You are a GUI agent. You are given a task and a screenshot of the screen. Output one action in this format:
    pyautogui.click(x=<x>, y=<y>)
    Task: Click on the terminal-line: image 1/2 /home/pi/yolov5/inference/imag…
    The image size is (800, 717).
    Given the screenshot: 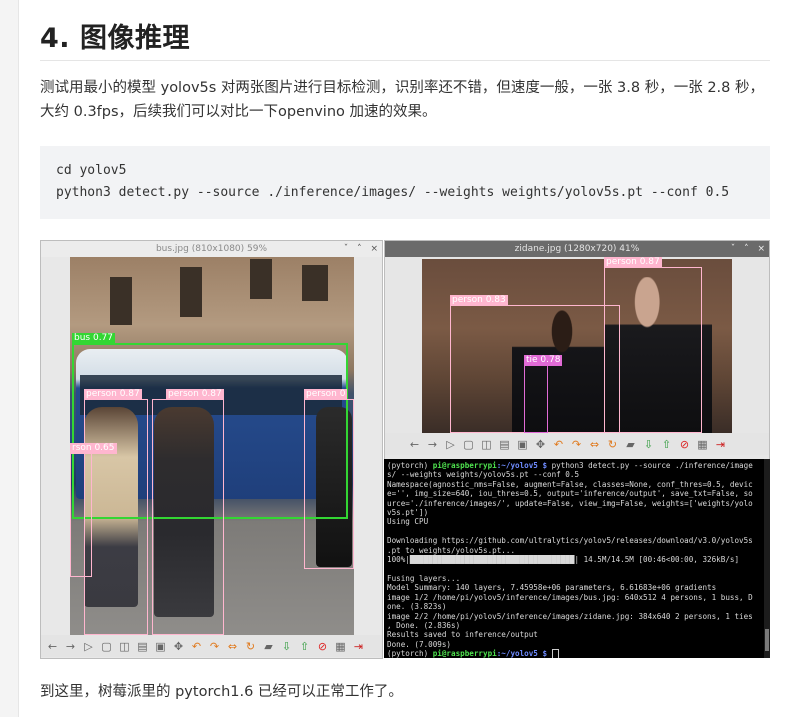 What is the action you would take?
    pyautogui.click(x=570, y=597)
    